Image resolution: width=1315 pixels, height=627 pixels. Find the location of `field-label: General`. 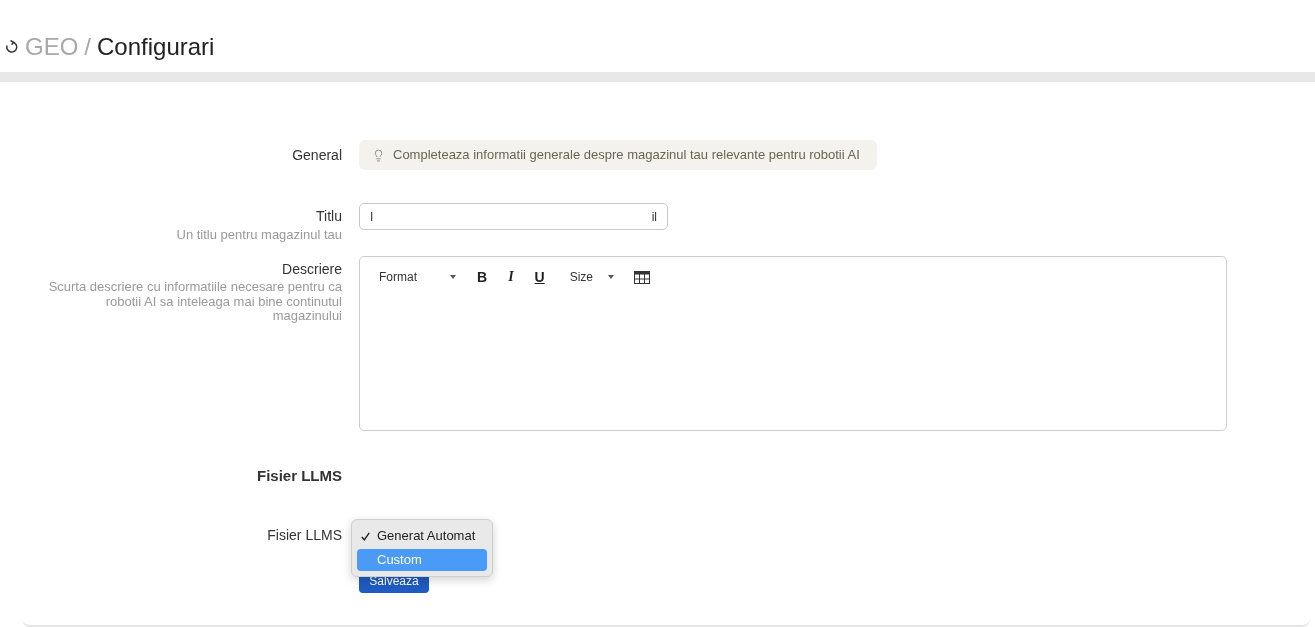

field-label: General is located at coordinates (317, 155).